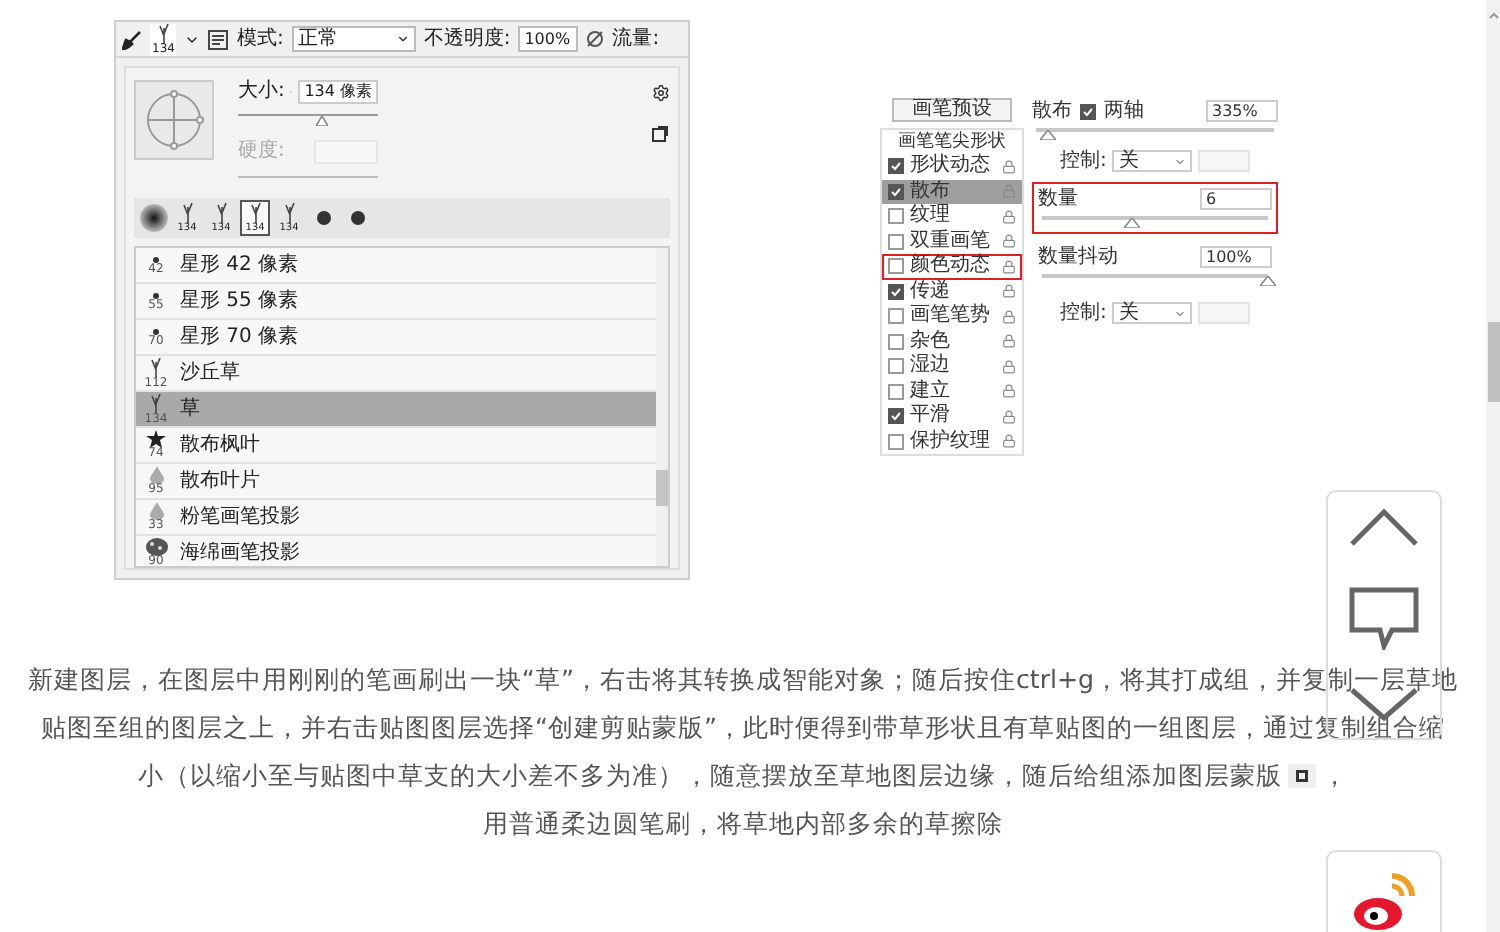  What do you see at coordinates (156, 547) in the screenshot?
I see `sponge-brush-icon` at bounding box center [156, 547].